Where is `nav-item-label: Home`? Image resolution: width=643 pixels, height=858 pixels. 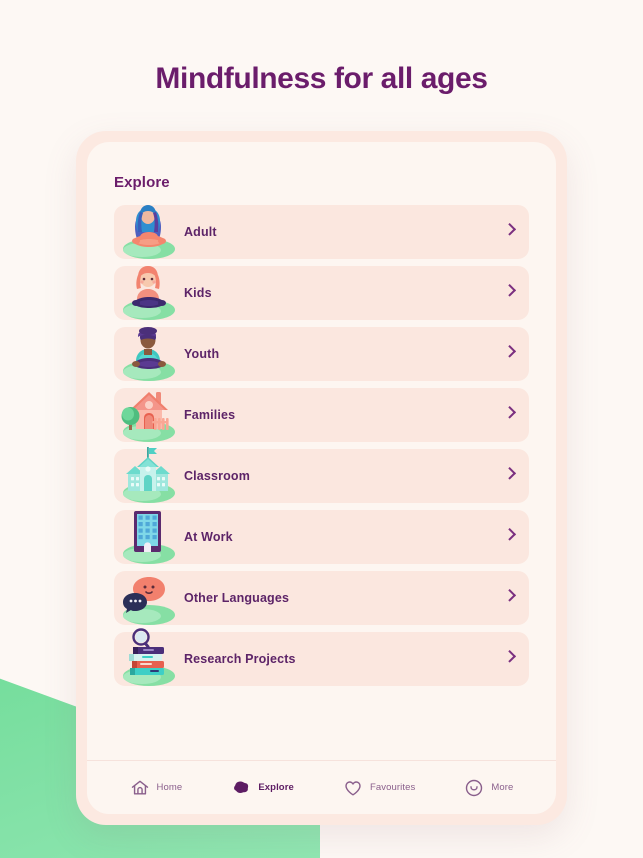
nav-item-label: Home is located at coordinates (169, 787).